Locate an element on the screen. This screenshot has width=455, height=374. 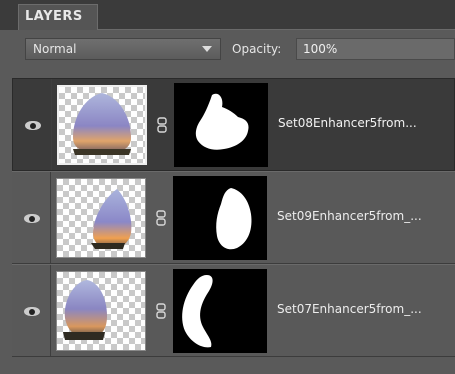
panel-header: LAYERS is located at coordinates (227, 15).